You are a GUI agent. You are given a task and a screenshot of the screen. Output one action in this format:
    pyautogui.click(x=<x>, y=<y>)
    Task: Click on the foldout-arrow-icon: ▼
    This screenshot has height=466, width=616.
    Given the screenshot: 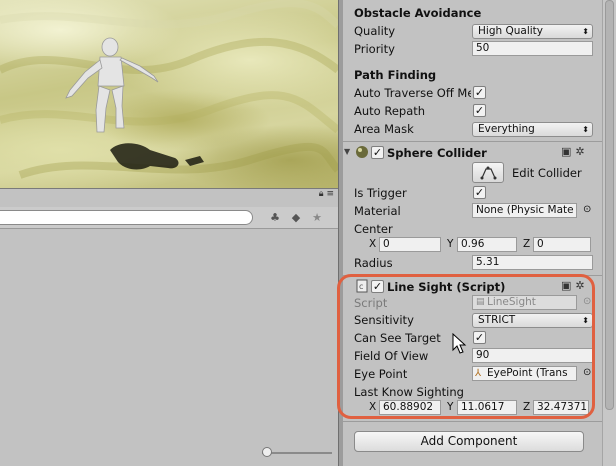 What is the action you would take?
    pyautogui.click(x=347, y=151)
    